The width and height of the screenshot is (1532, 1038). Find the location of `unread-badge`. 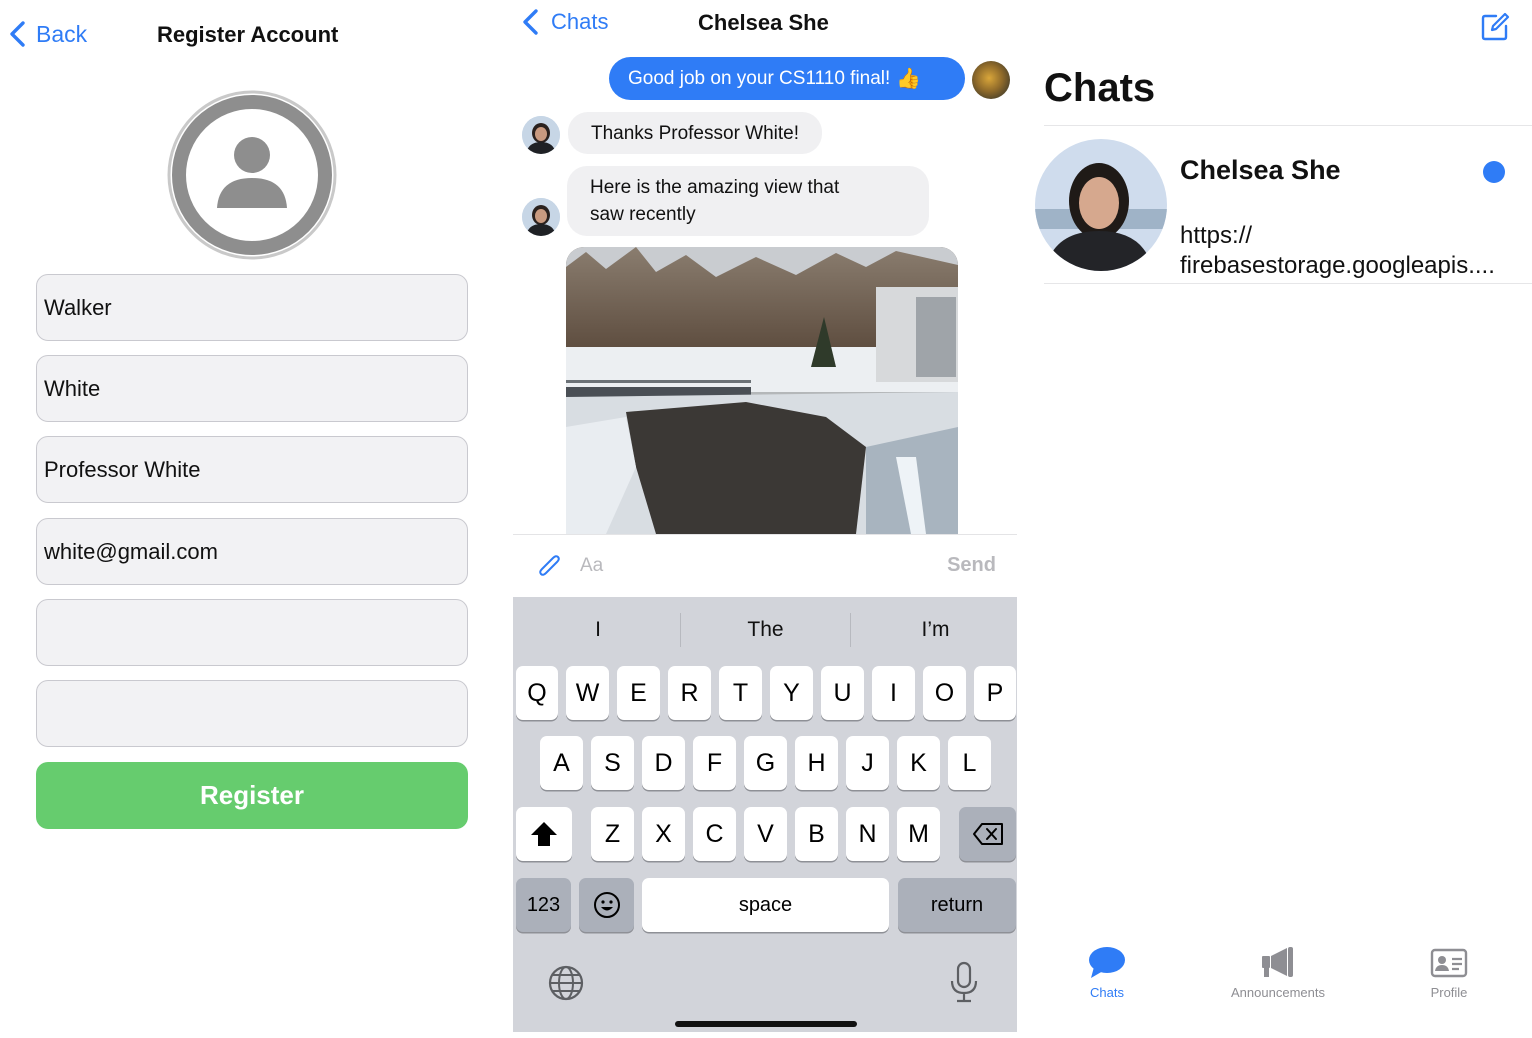

unread-badge is located at coordinates (1494, 172).